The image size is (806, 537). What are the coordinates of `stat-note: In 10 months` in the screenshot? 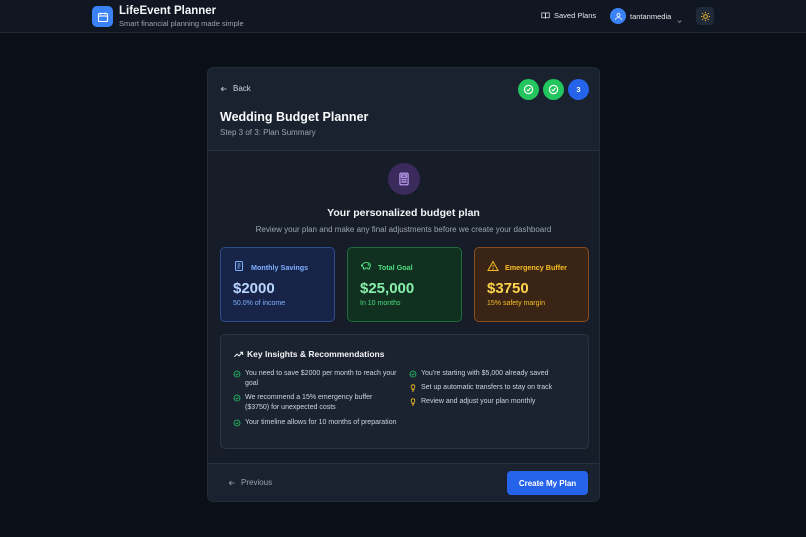 It's located at (380, 303).